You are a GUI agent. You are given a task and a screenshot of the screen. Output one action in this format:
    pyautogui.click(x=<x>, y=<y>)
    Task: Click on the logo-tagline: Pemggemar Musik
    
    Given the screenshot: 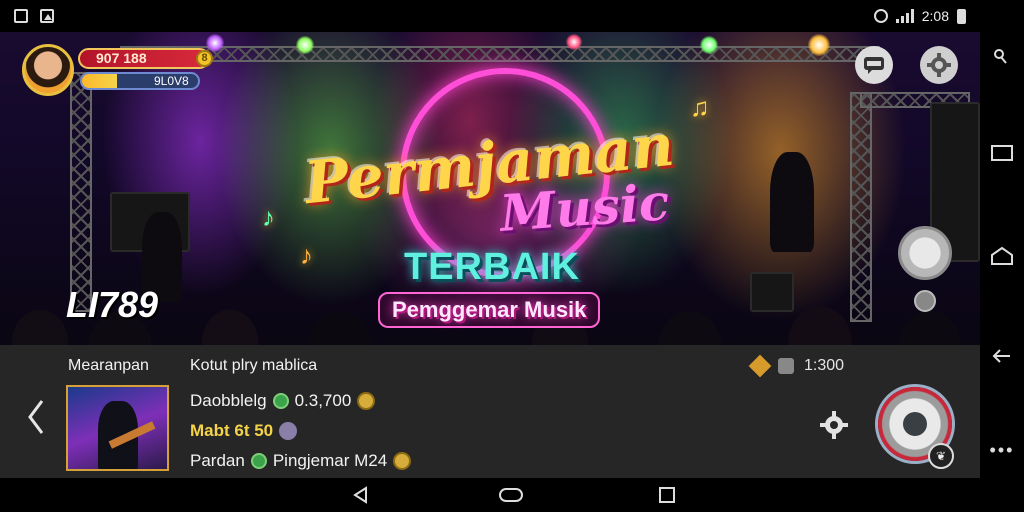 What is the action you would take?
    pyautogui.click(x=489, y=310)
    